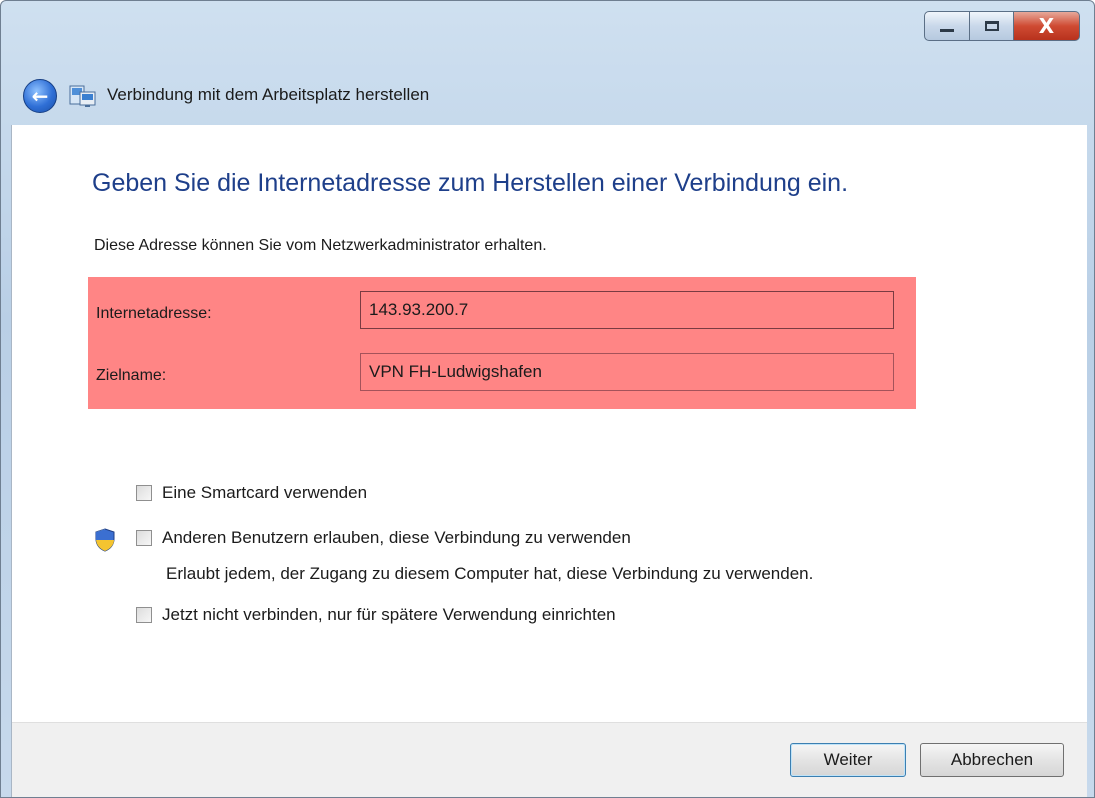  I want to click on network-connection-icon, so click(82, 96).